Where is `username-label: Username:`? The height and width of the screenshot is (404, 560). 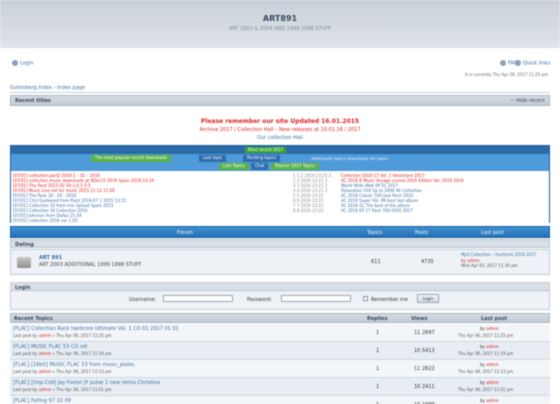 username-label: Username: is located at coordinates (143, 300).